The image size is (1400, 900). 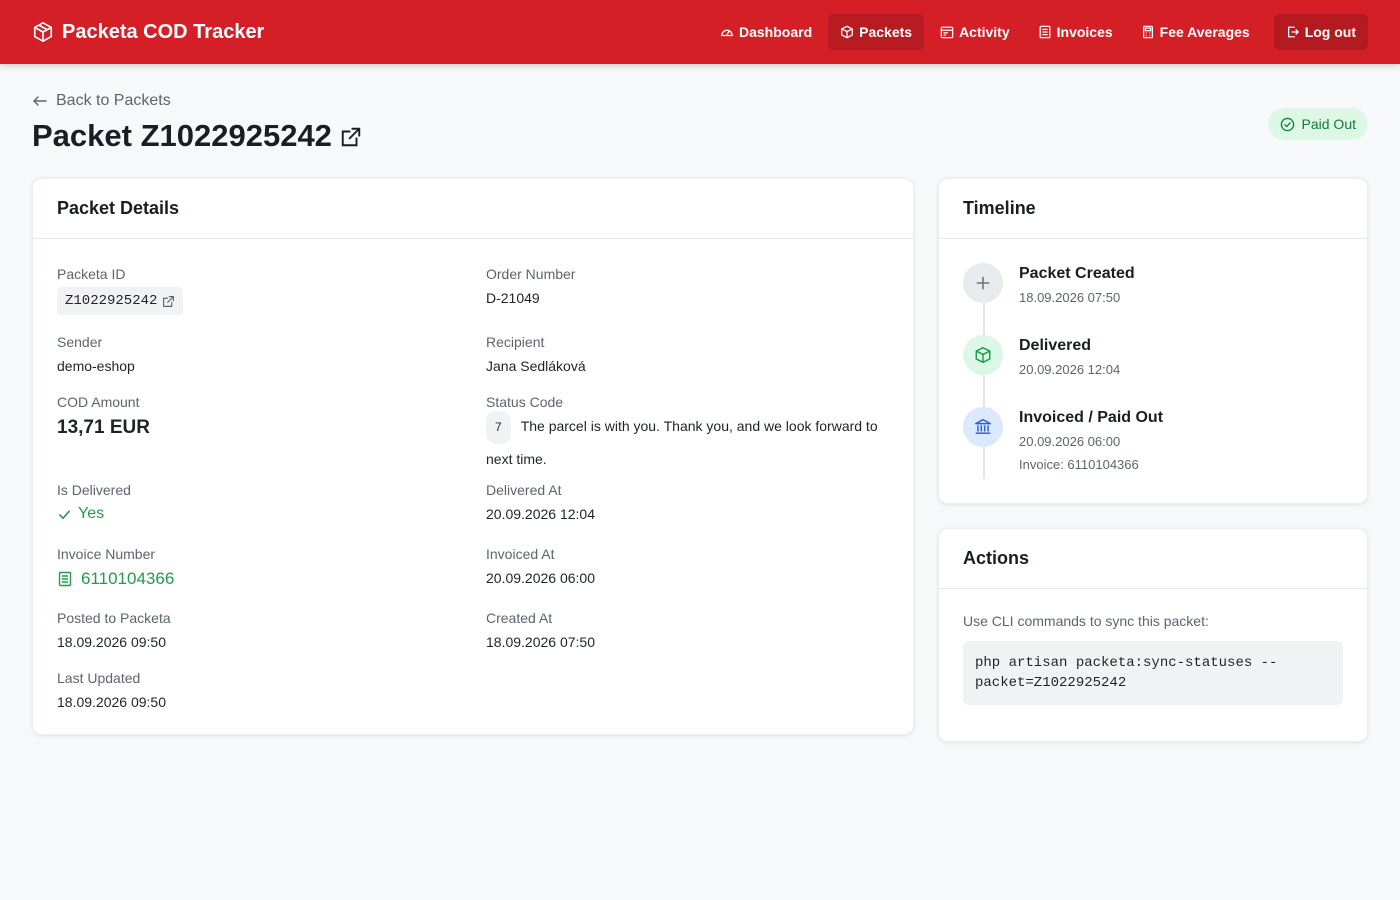 I want to click on recipient-value: Jana Sedláková, so click(x=536, y=366).